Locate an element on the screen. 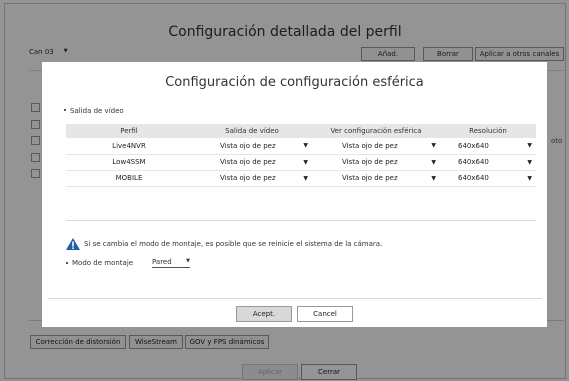  dialog-title: Configuración de configuración esférica is located at coordinates (294, 82).